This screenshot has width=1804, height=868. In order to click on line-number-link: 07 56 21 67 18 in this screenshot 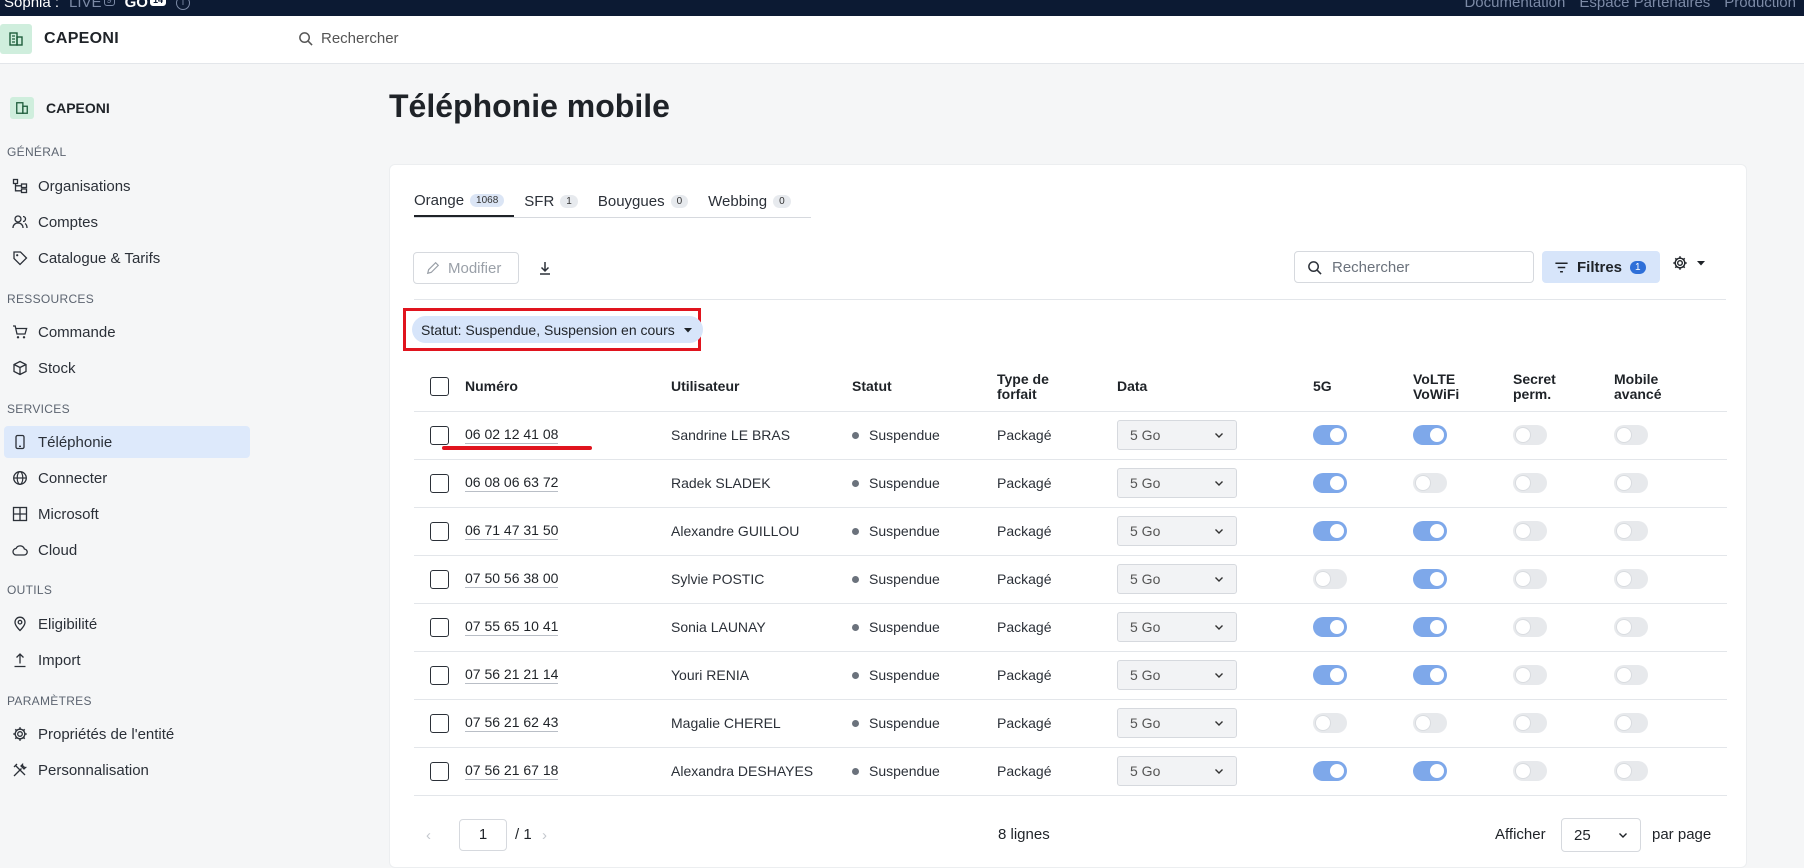, I will do `click(512, 771)`.